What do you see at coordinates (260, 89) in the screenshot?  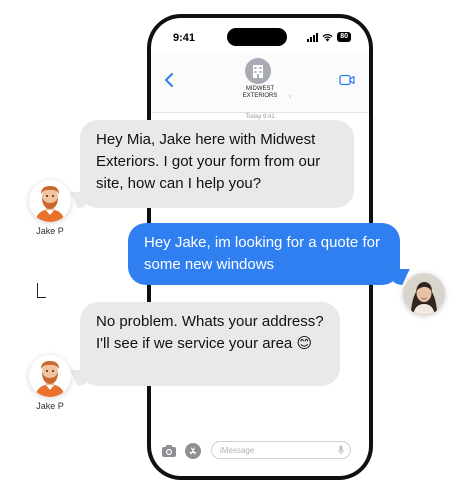 I see `contact-name-line1: MIDWEST` at bounding box center [260, 89].